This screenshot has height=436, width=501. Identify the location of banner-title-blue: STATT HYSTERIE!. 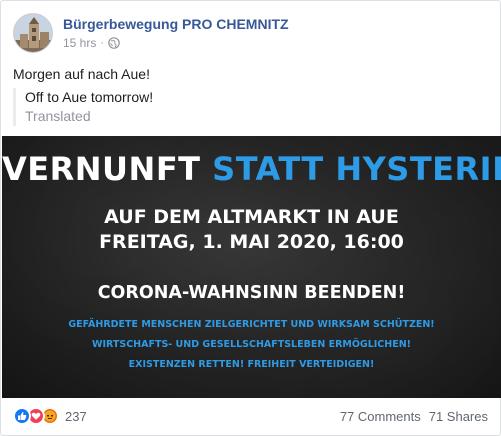
(356, 169).